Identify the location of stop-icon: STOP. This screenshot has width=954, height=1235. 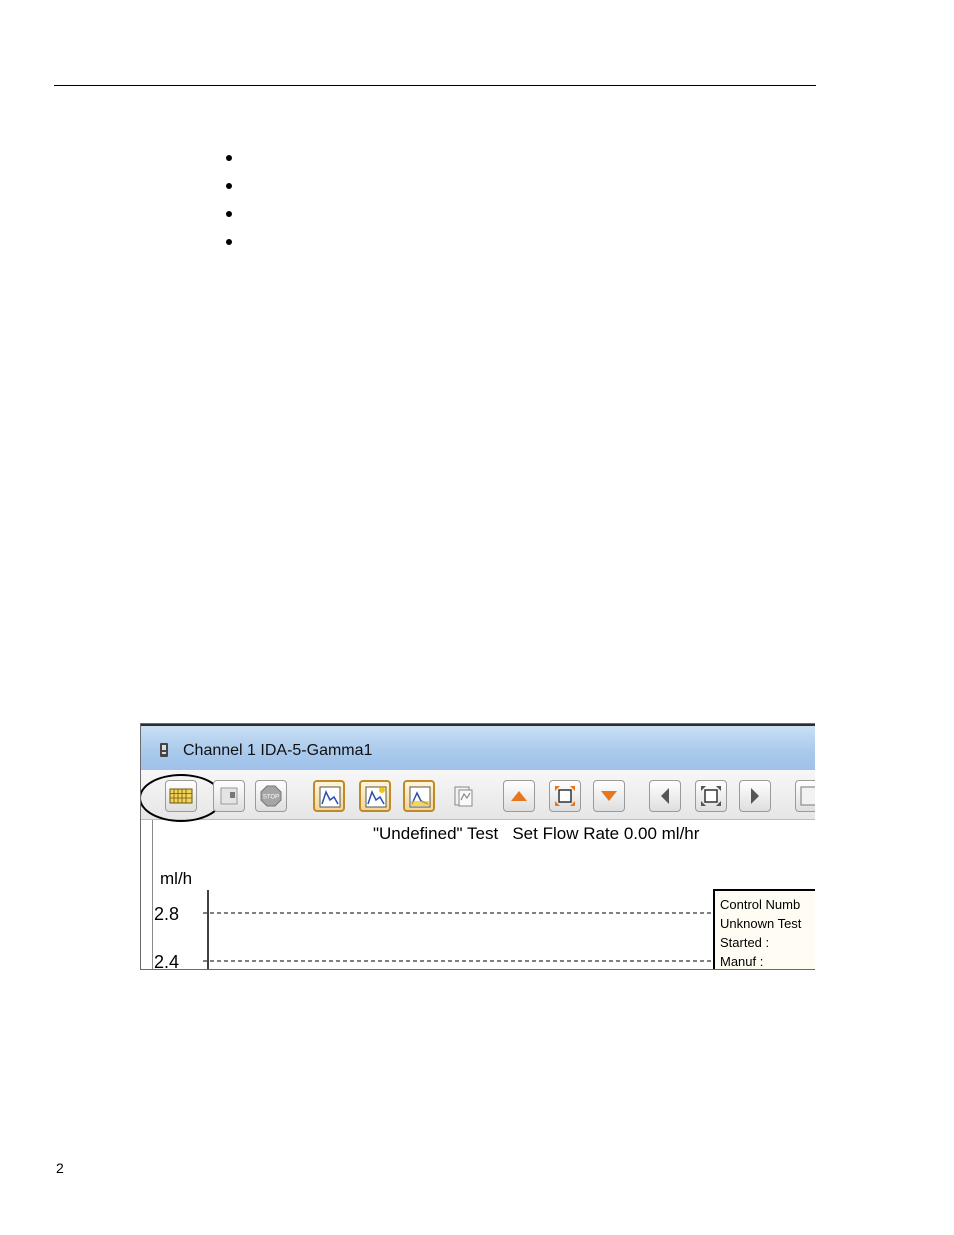
(271, 796).